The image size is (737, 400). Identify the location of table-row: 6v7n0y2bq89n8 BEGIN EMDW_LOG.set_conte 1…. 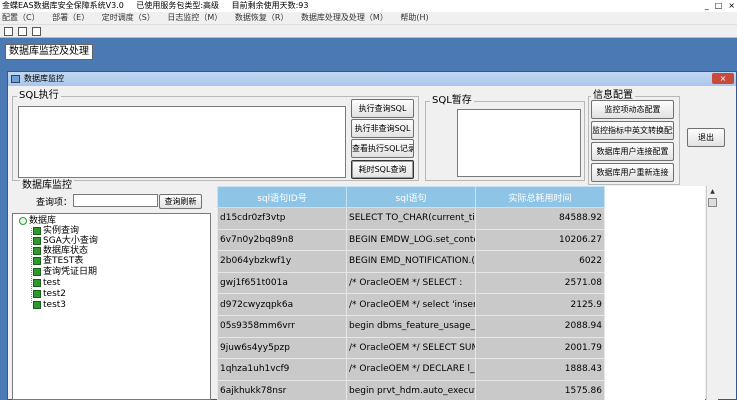
(411, 240).